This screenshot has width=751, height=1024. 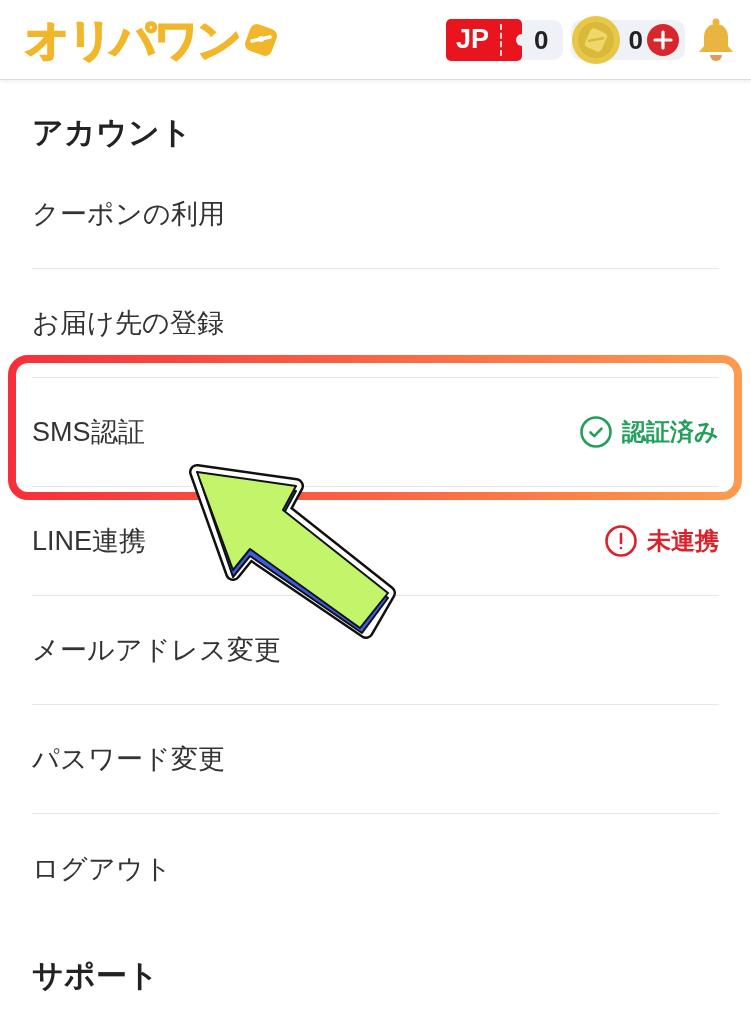 What do you see at coordinates (102, 868) in the screenshot?
I see `menu-item: ログアウト` at bounding box center [102, 868].